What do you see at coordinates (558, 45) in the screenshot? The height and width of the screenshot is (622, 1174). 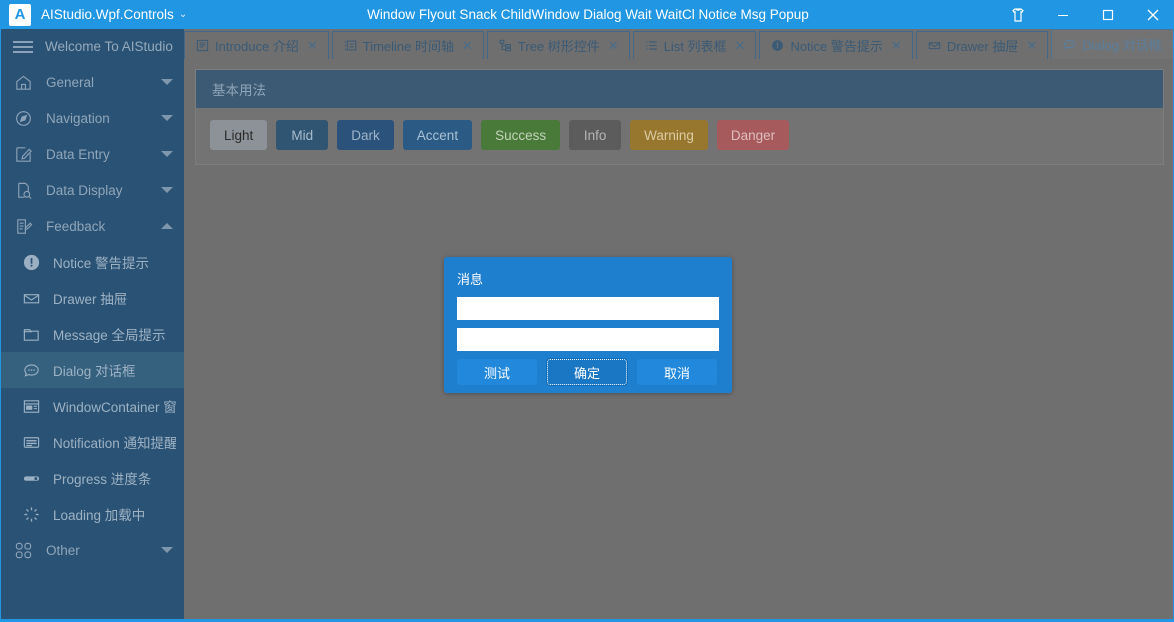 I see `tab-tree: Tree 树形控件 ✕` at bounding box center [558, 45].